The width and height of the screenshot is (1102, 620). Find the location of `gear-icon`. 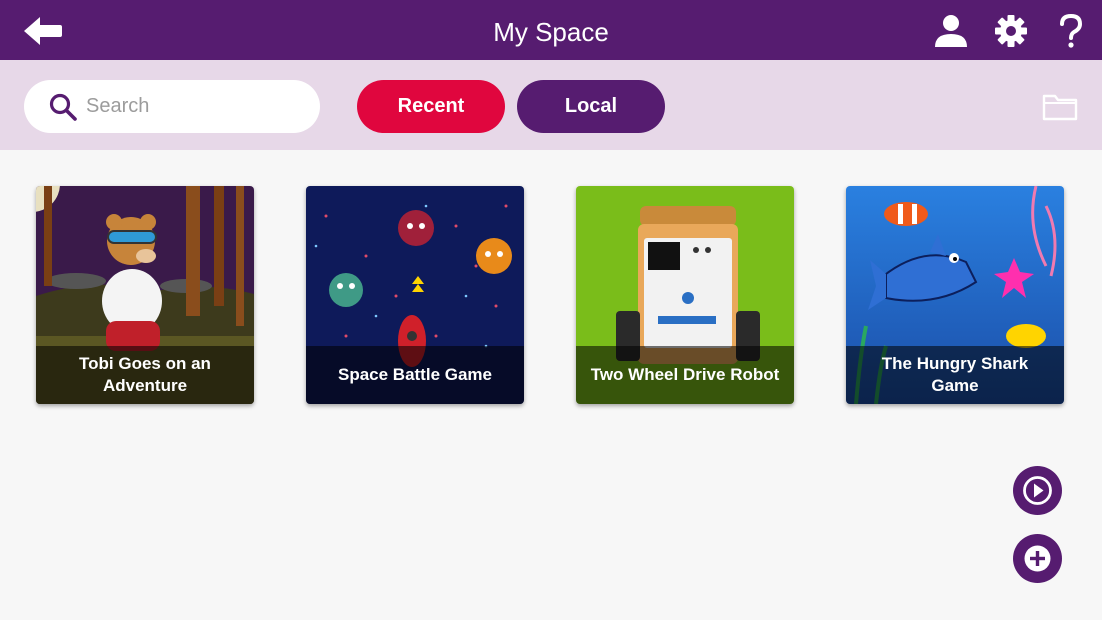

gear-icon is located at coordinates (1011, 31).